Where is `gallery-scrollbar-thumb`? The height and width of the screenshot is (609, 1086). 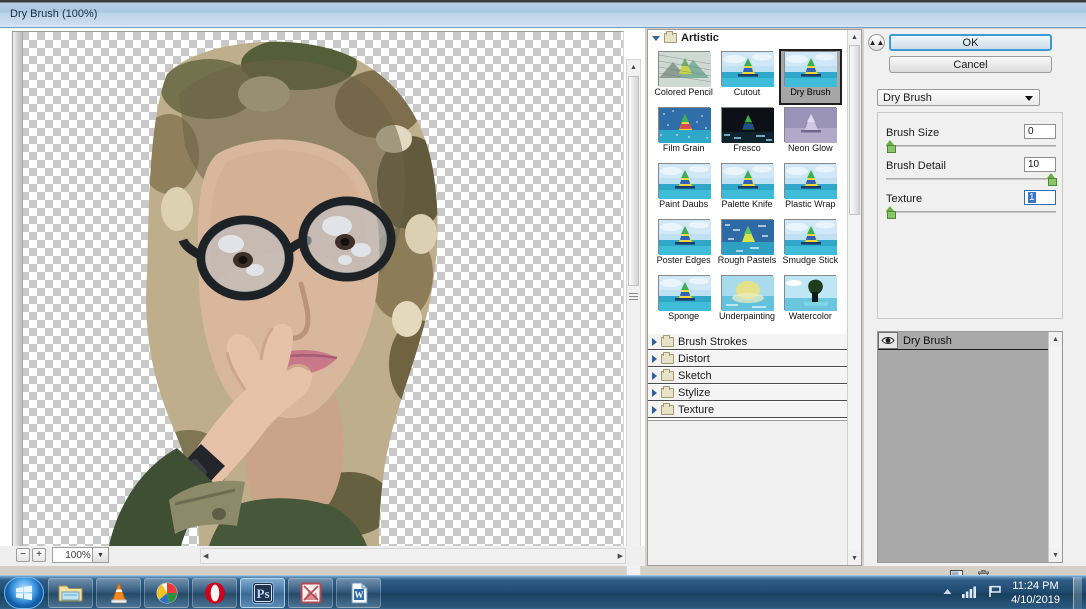 gallery-scrollbar-thumb is located at coordinates (854, 130).